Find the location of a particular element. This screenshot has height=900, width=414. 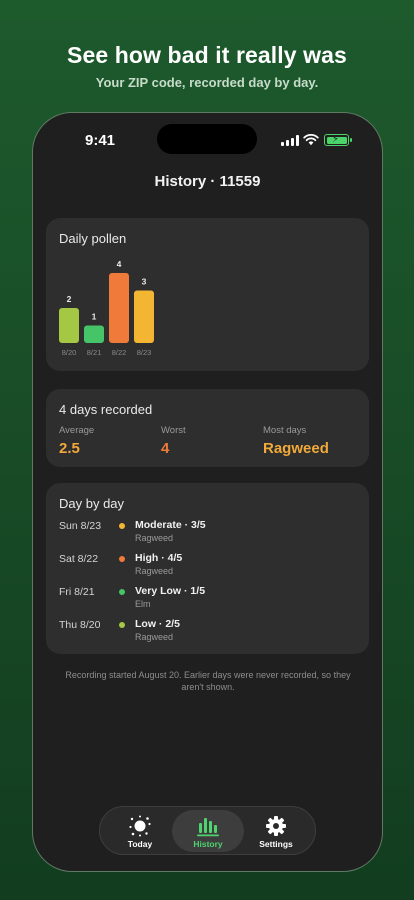

tab-settings: Settings is located at coordinates (276, 831).